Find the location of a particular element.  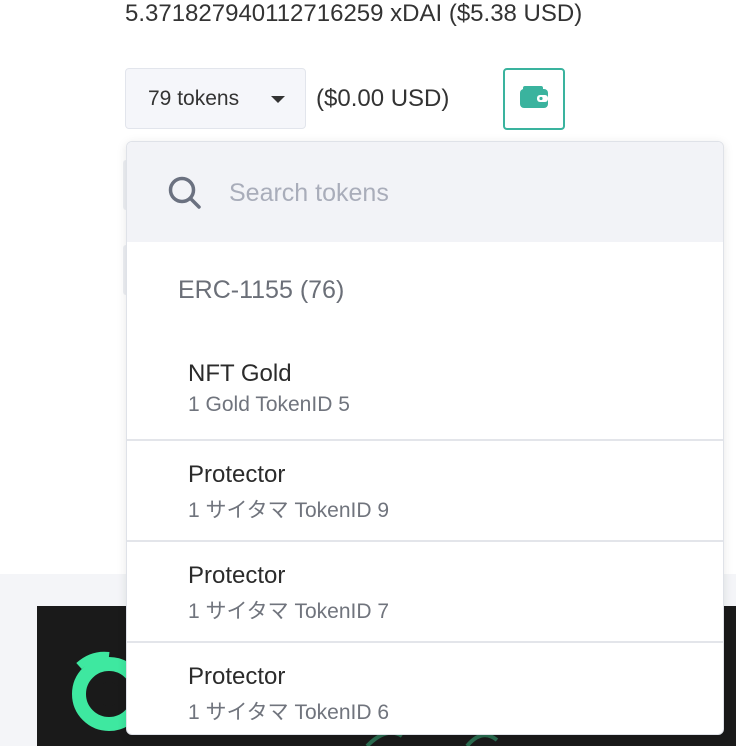

token-detail: 1 Gold TokenID 5 is located at coordinates (269, 404).